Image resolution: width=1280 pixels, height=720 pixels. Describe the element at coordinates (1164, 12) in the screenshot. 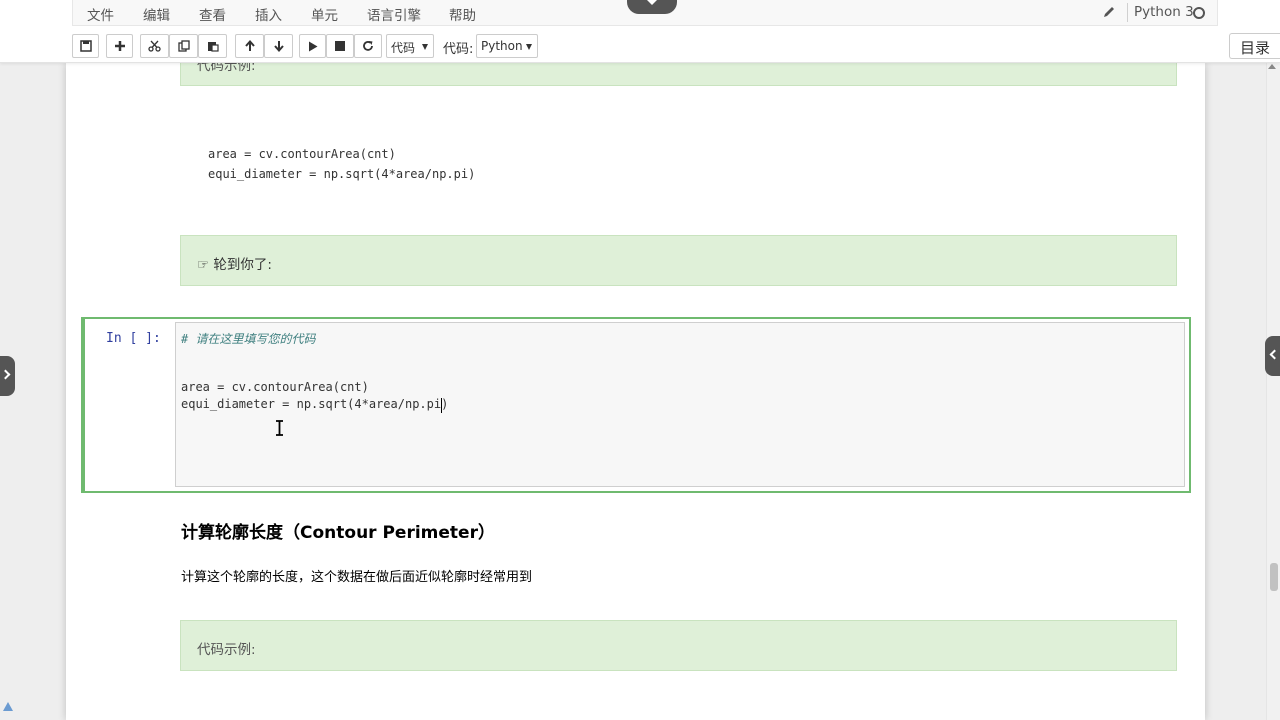

I see `kernel-name: Python 3` at that location.